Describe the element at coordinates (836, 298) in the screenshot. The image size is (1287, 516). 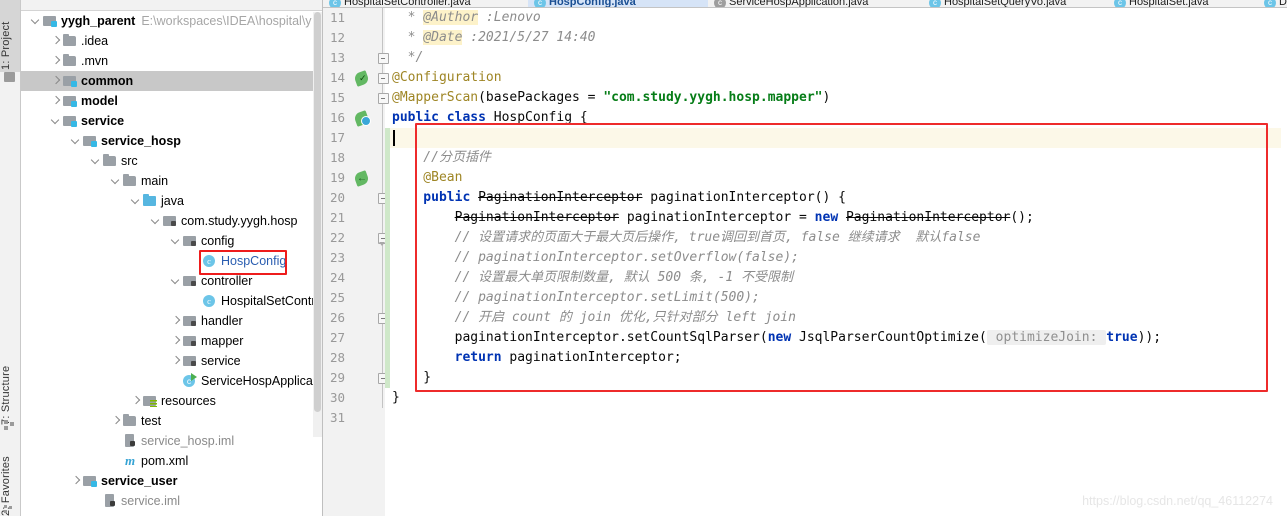
I see `code-line: // paginationInterceptor.setLimit(500);` at that location.